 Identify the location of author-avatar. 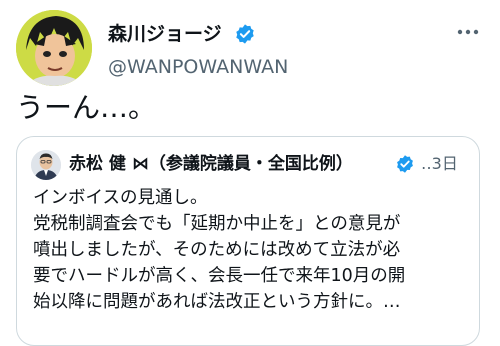
(54, 48).